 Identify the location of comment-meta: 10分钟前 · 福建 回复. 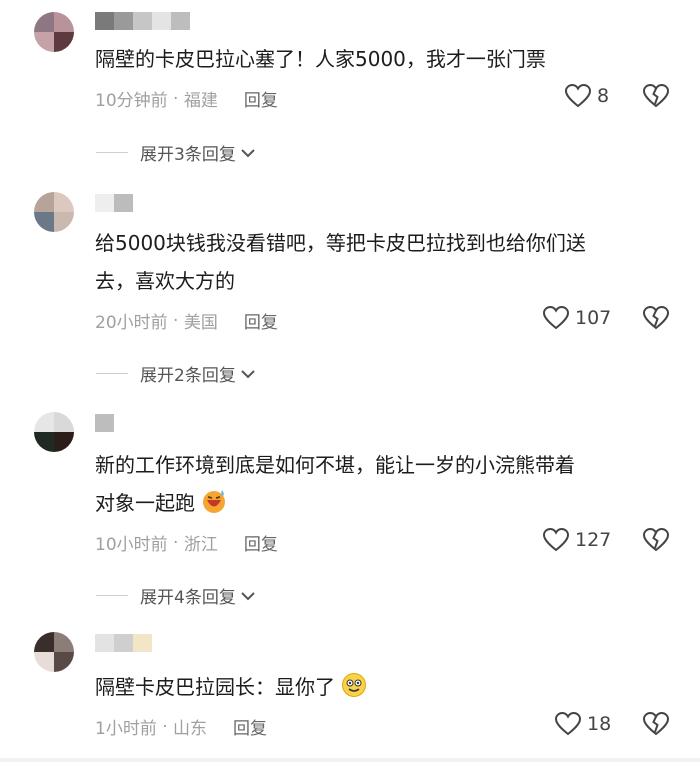
(186, 99).